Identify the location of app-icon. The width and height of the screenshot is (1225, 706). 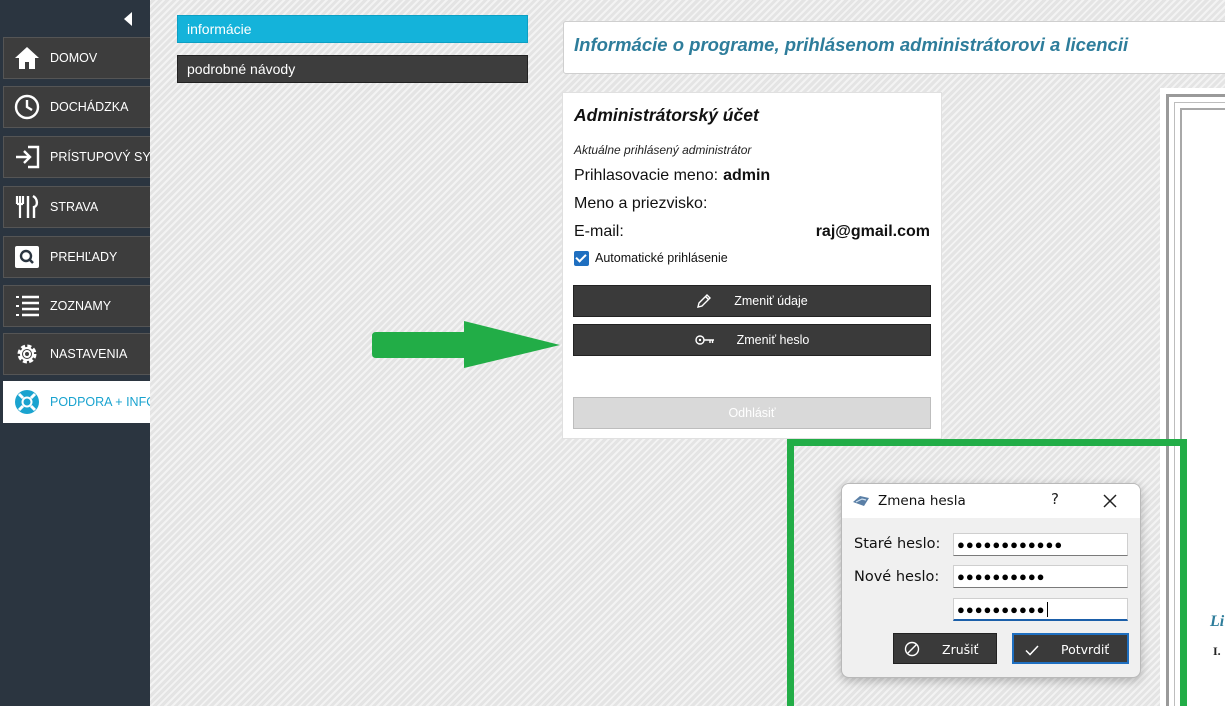
(861, 503).